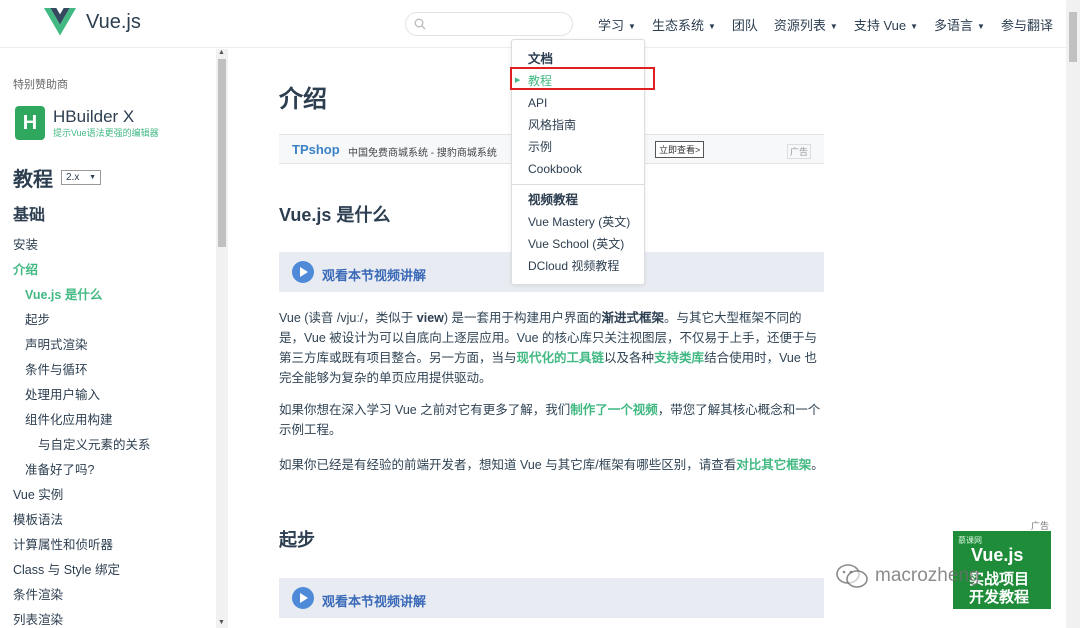  What do you see at coordinates (113, 372) in the screenshot?
I see `sidebar-item: 条件与循环` at bounding box center [113, 372].